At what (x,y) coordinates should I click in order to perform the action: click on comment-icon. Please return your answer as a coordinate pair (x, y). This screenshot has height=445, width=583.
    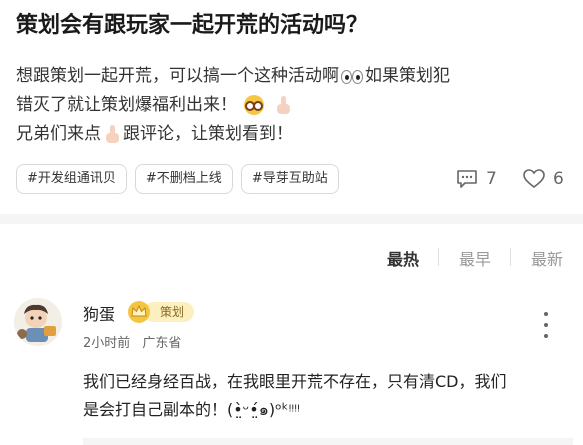
    Looking at the image, I should click on (467, 179).